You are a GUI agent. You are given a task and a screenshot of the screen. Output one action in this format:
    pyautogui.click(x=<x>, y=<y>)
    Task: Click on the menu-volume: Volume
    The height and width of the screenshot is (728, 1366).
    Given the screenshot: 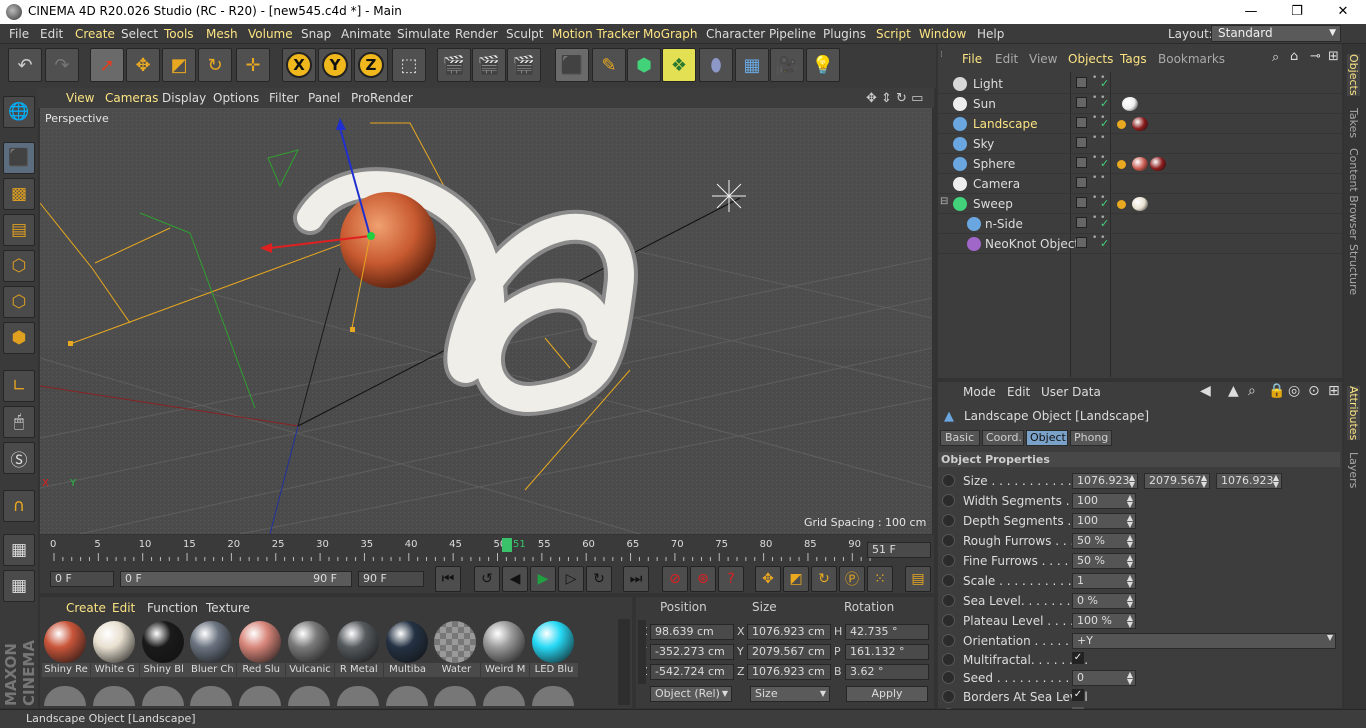 What is the action you would take?
    pyautogui.click(x=270, y=34)
    